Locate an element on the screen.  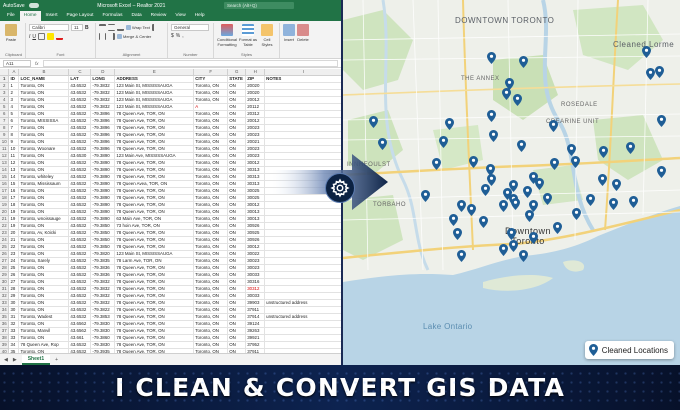
row-number: 14 is located at coordinates (5, 170).